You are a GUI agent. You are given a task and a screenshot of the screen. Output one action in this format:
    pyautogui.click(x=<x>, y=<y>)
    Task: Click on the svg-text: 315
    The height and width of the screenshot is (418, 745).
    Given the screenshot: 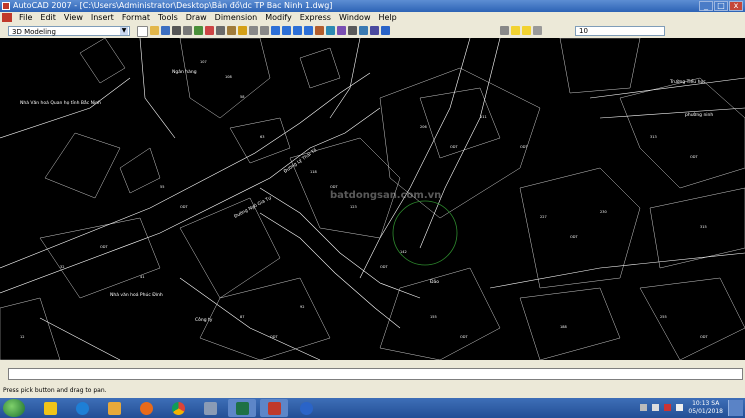 What is the action you would take?
    pyautogui.click(x=703, y=227)
    